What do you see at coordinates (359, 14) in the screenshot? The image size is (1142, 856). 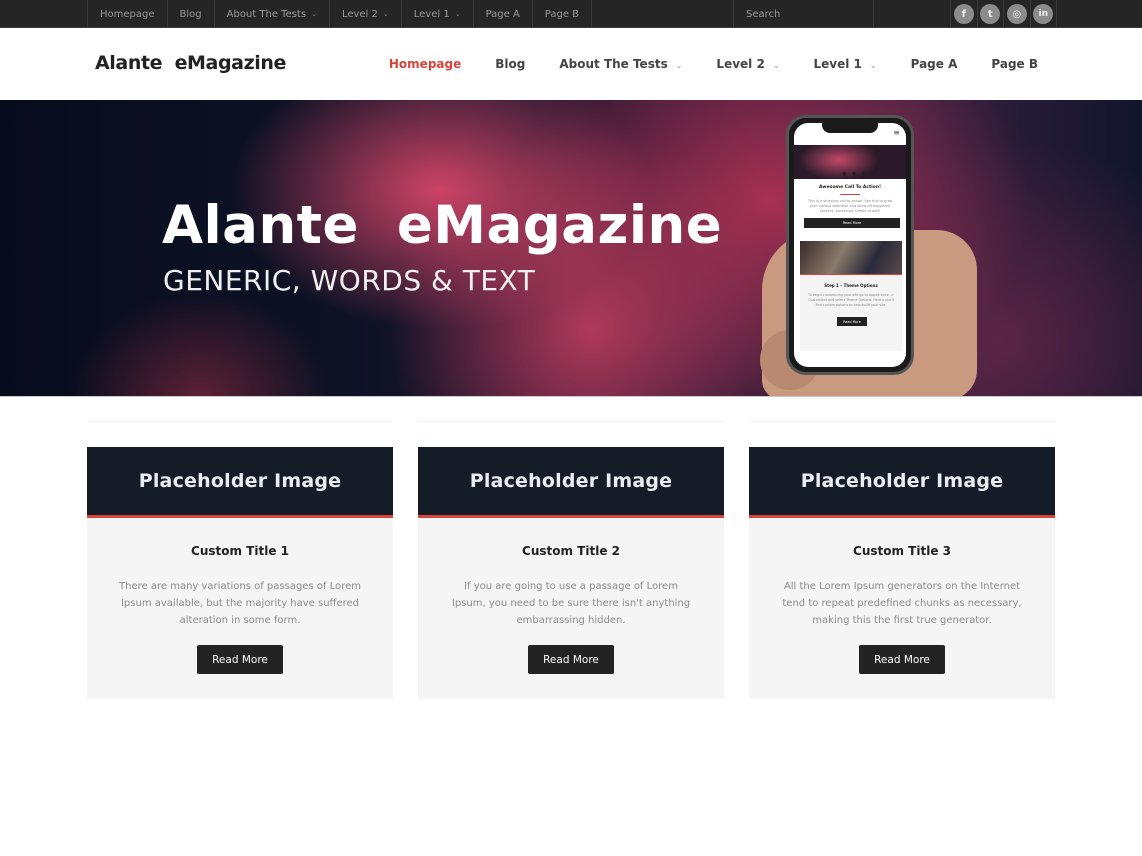 I see `top-menu-label: Level 2` at bounding box center [359, 14].